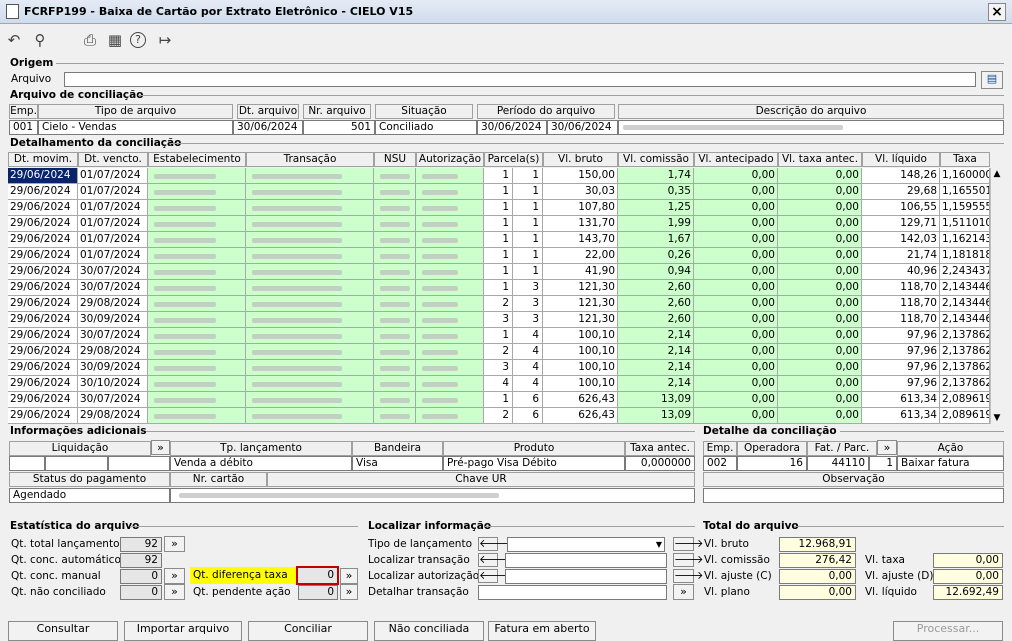 The image size is (1012, 641). What do you see at coordinates (493, 560) in the screenshot?
I see `transacao-prev-button: 🡐` at bounding box center [493, 560].